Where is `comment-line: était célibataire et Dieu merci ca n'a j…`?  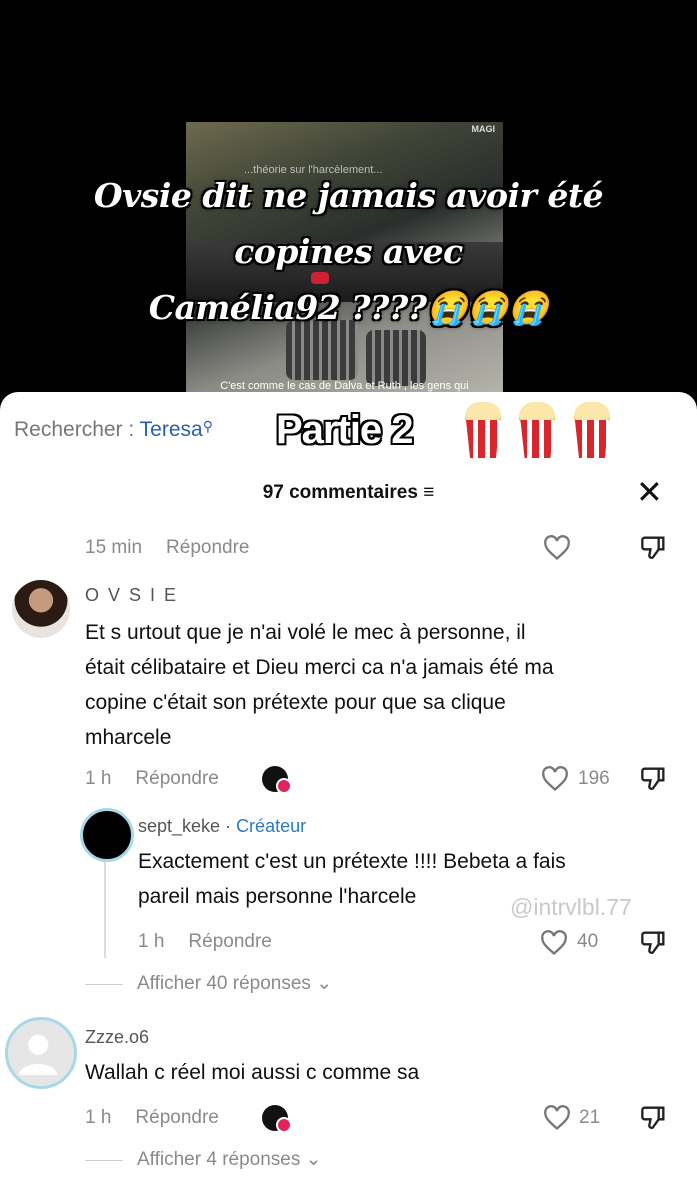 comment-line: était célibataire et Dieu merci ca n'a j… is located at coordinates (319, 667).